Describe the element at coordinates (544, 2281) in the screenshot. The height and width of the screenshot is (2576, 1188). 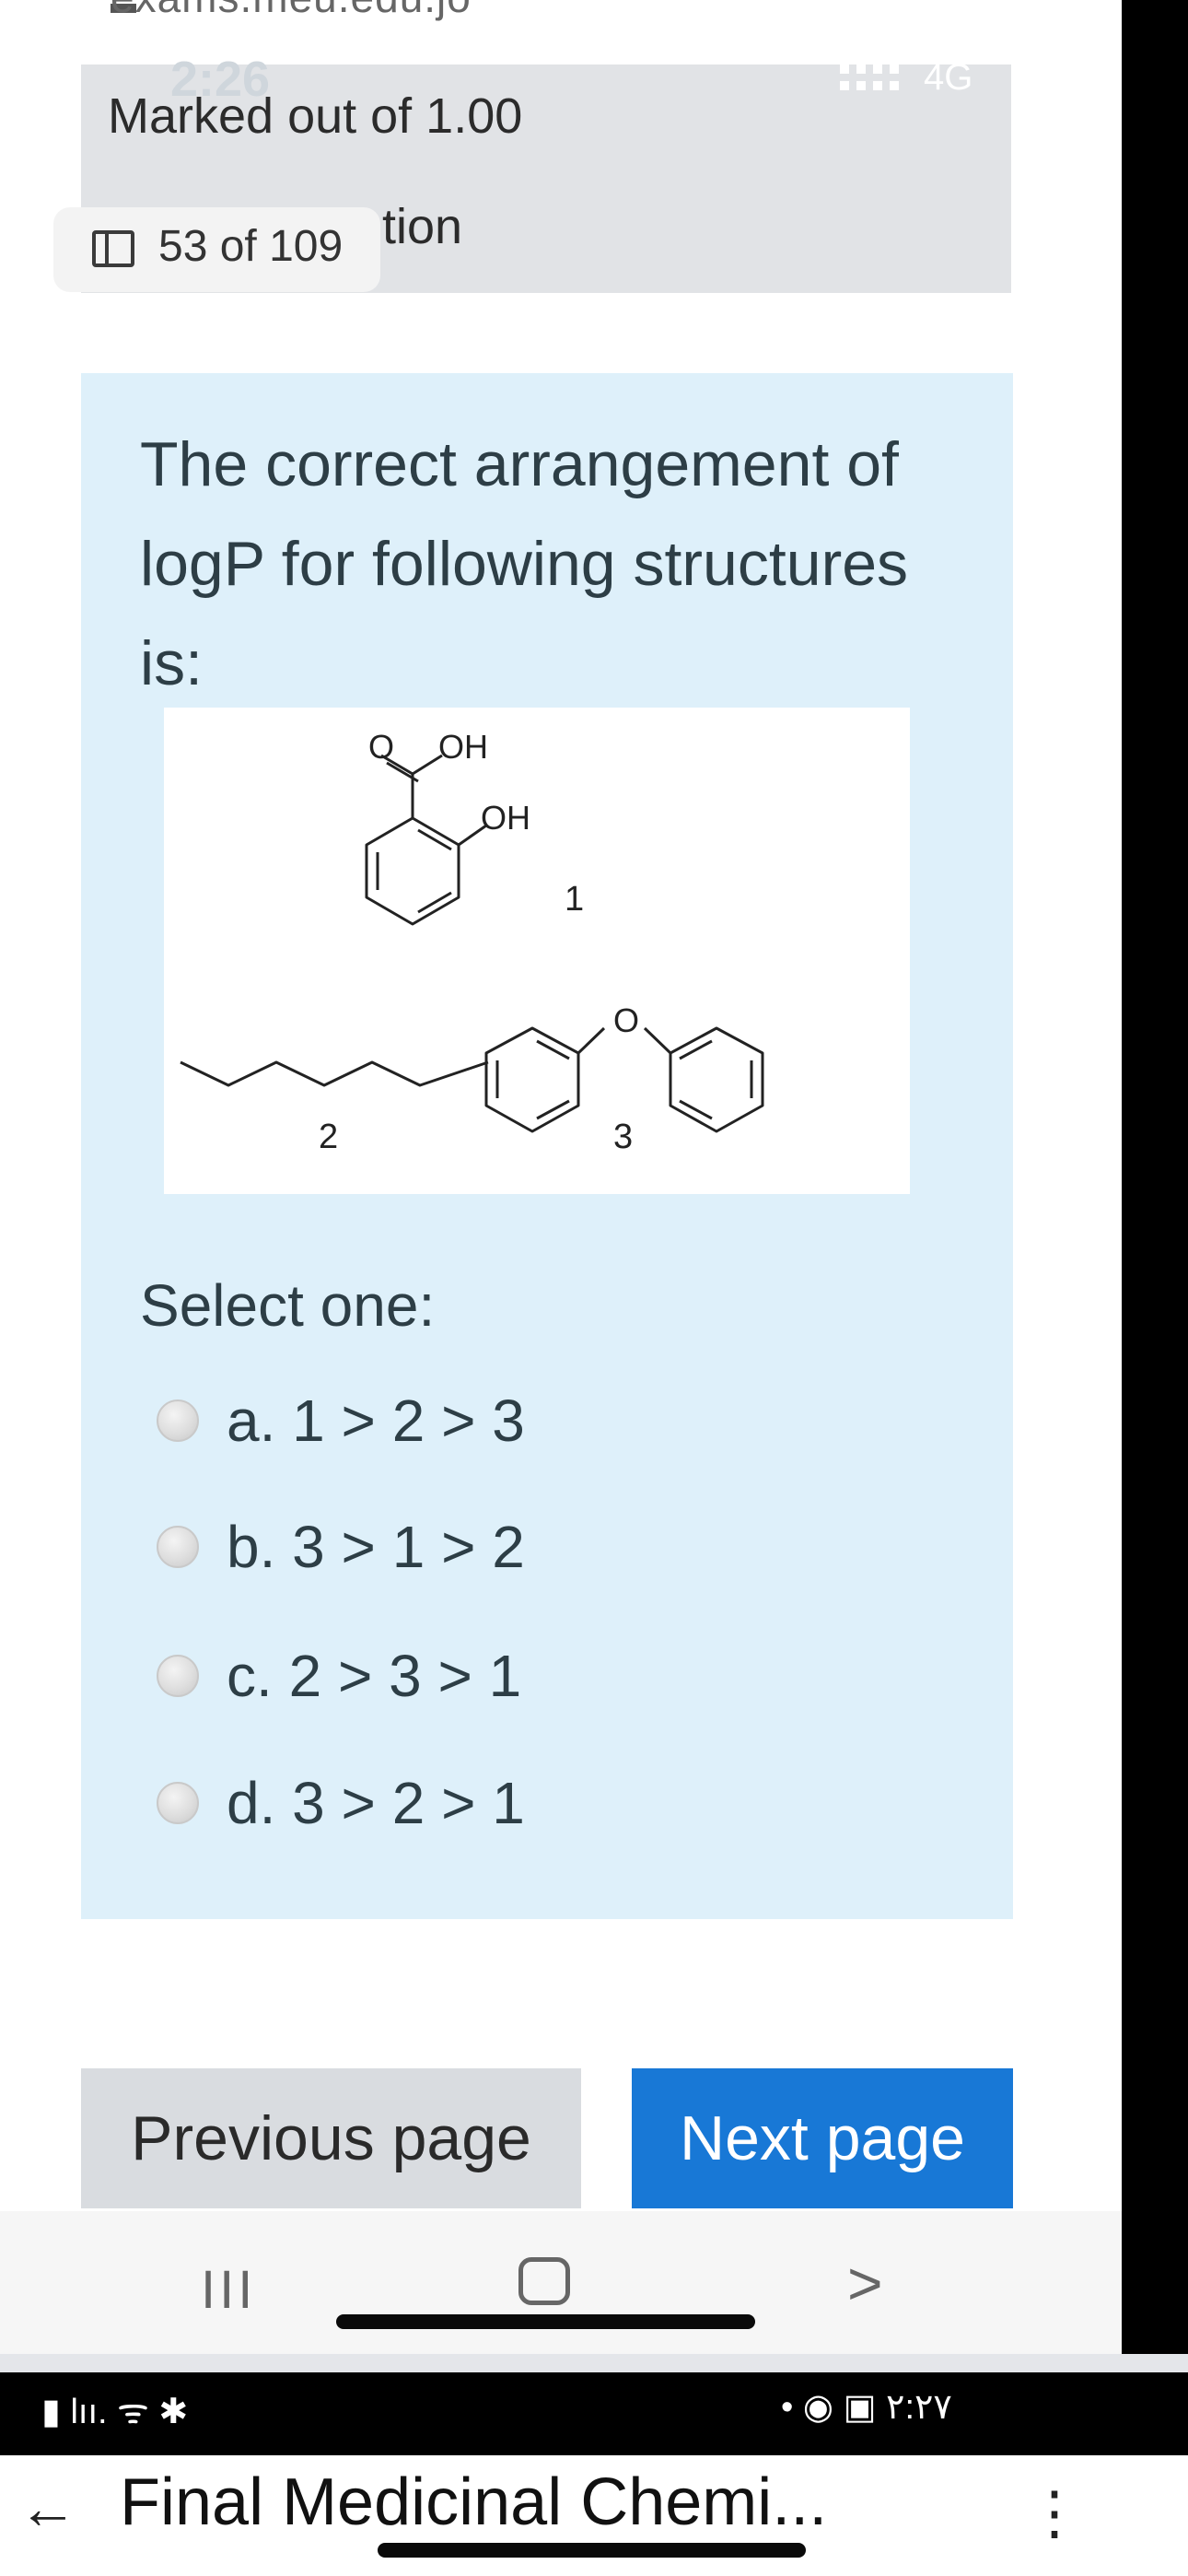
I see `home-icon` at that location.